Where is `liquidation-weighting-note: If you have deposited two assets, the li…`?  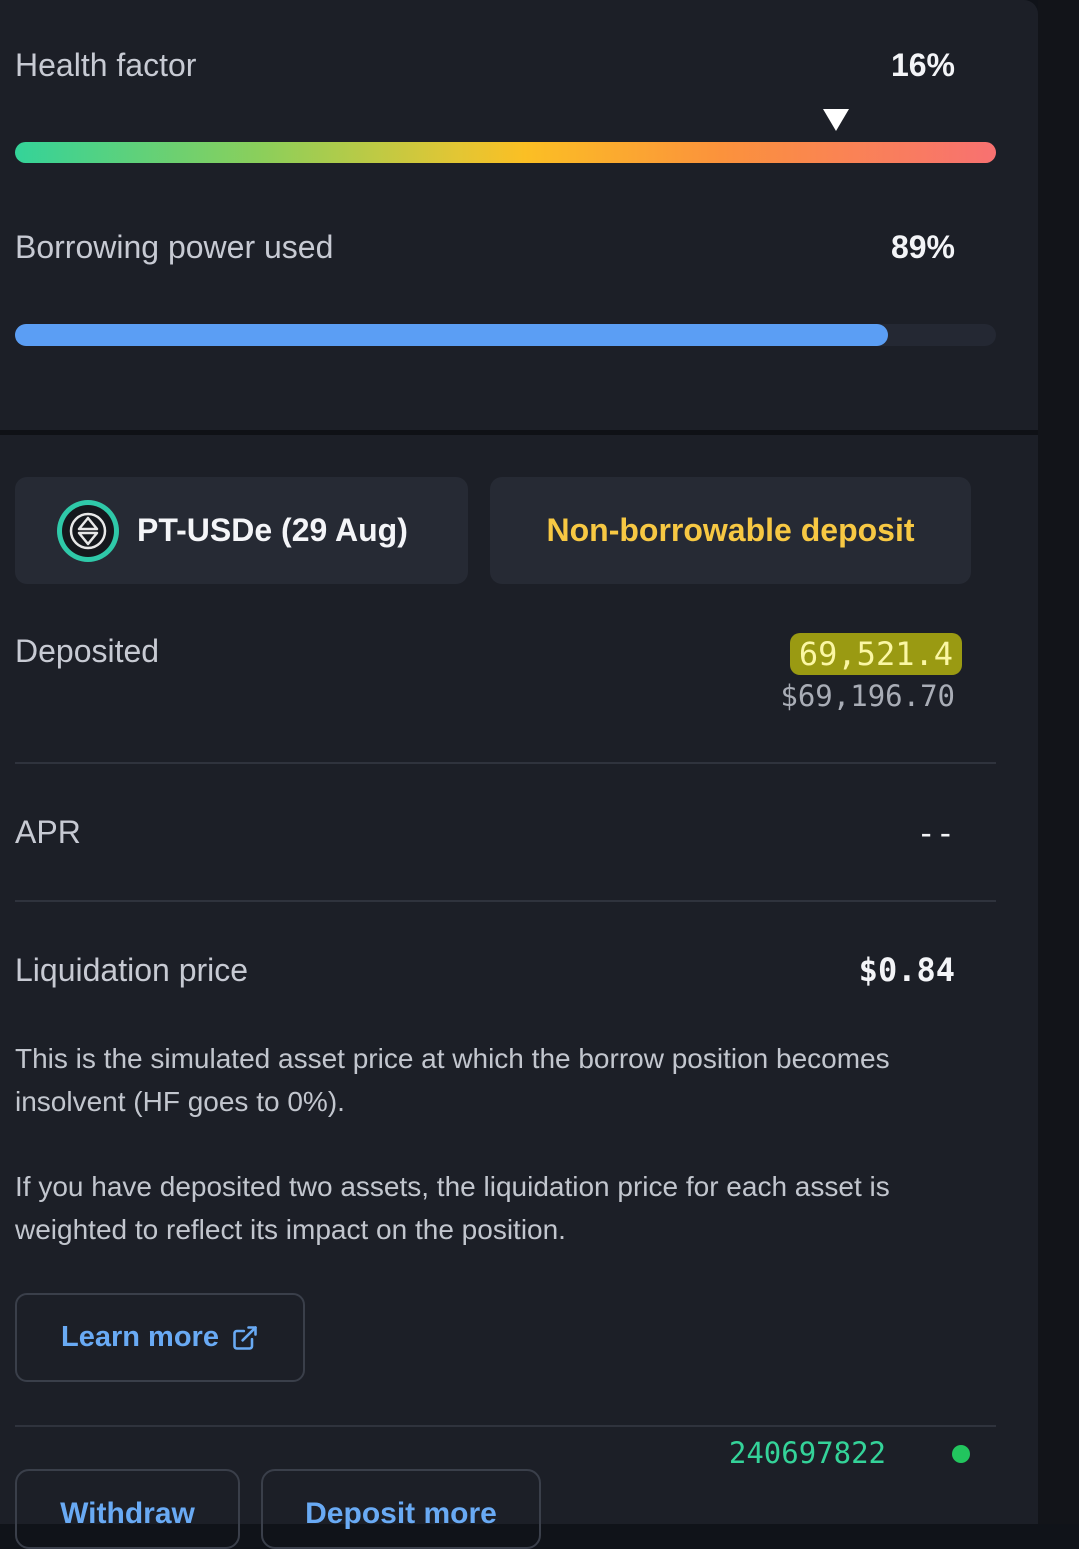 liquidation-weighting-note: If you have deposited two assets, the li… is located at coordinates (452, 1208).